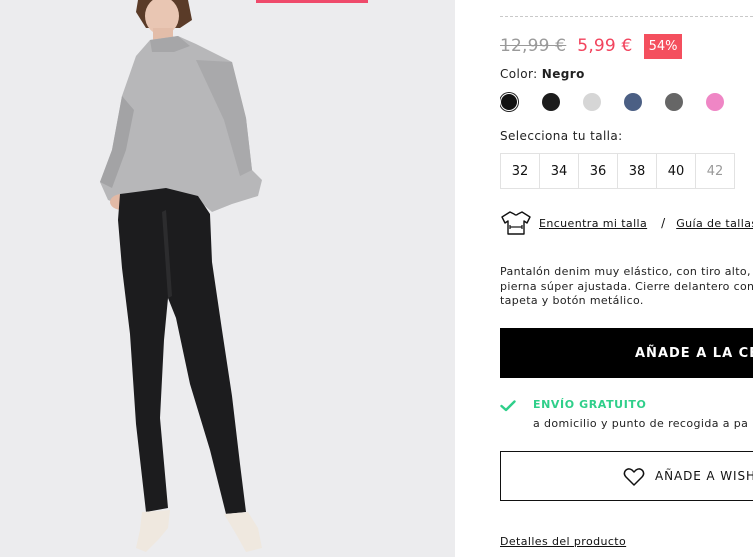  Describe the element at coordinates (605, 46) in the screenshot. I see `sale-price: 5,99 €` at that location.